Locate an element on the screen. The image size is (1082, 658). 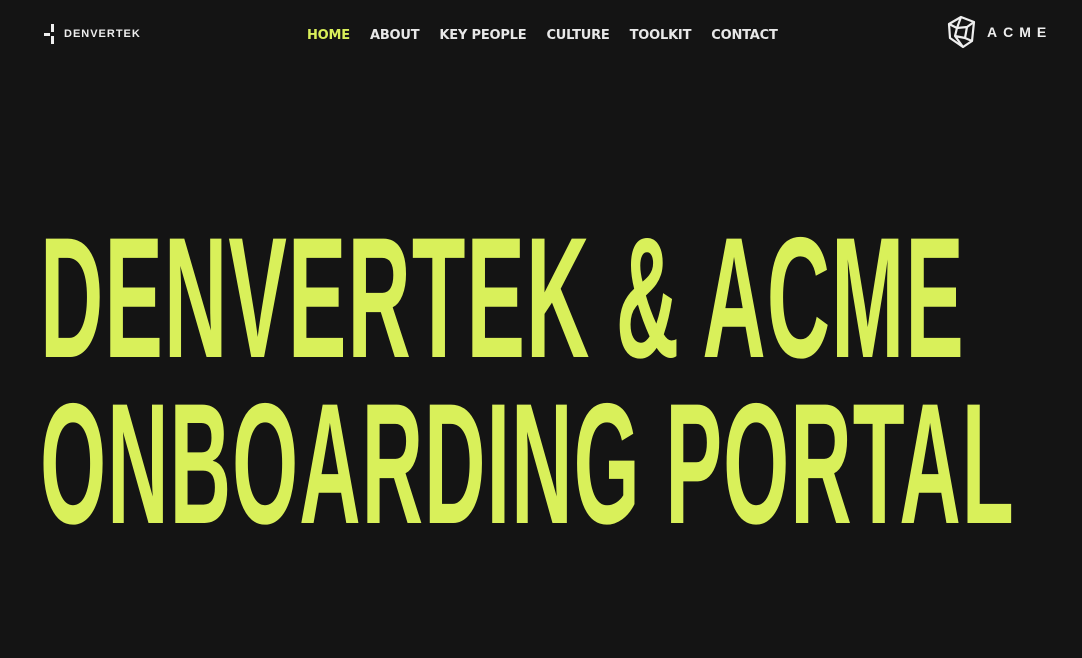
acme-logo: ACME is located at coordinates (998, 32).